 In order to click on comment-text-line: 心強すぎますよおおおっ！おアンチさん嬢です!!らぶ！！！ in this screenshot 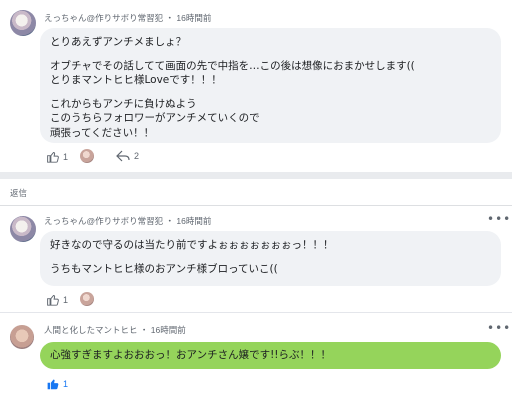, I will do `click(190, 355)`.